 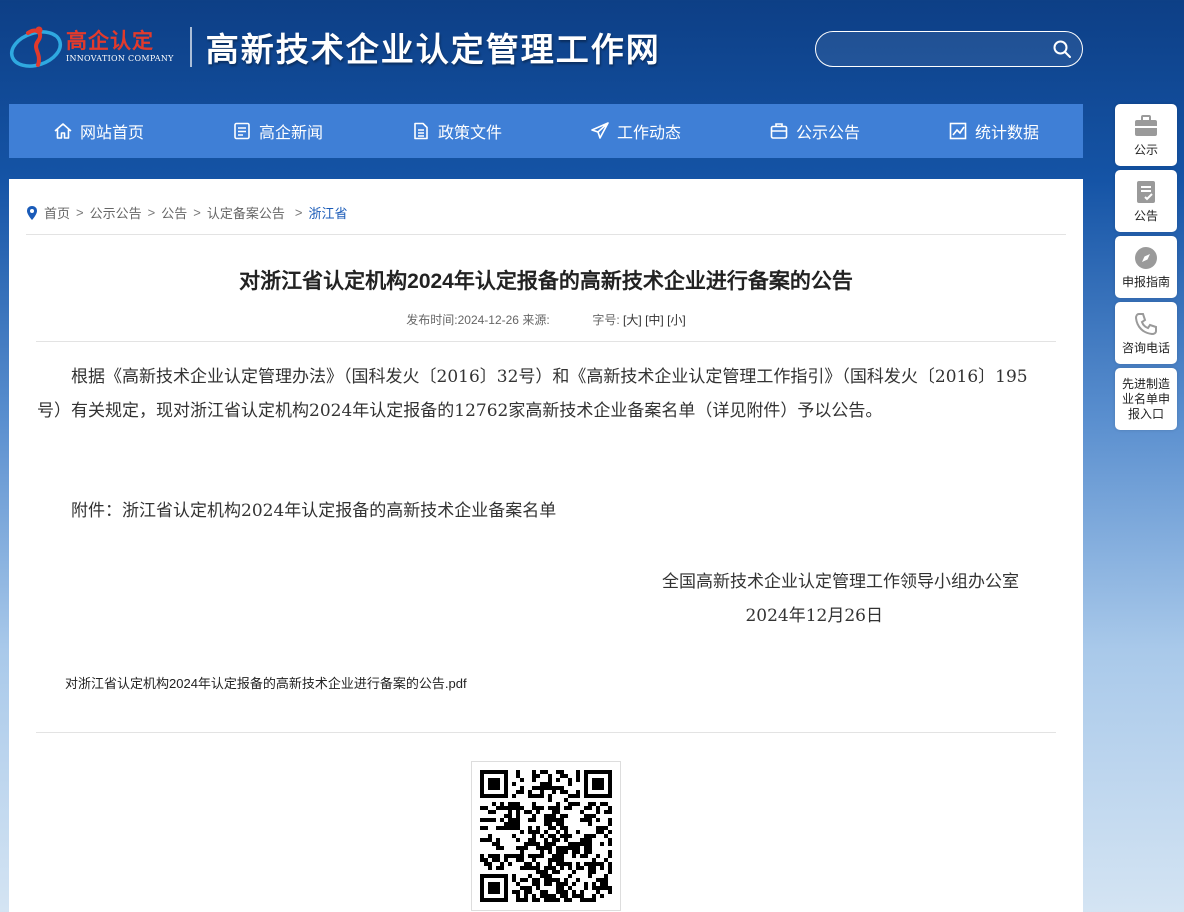 I want to click on chart-icon, so click(x=958, y=131).